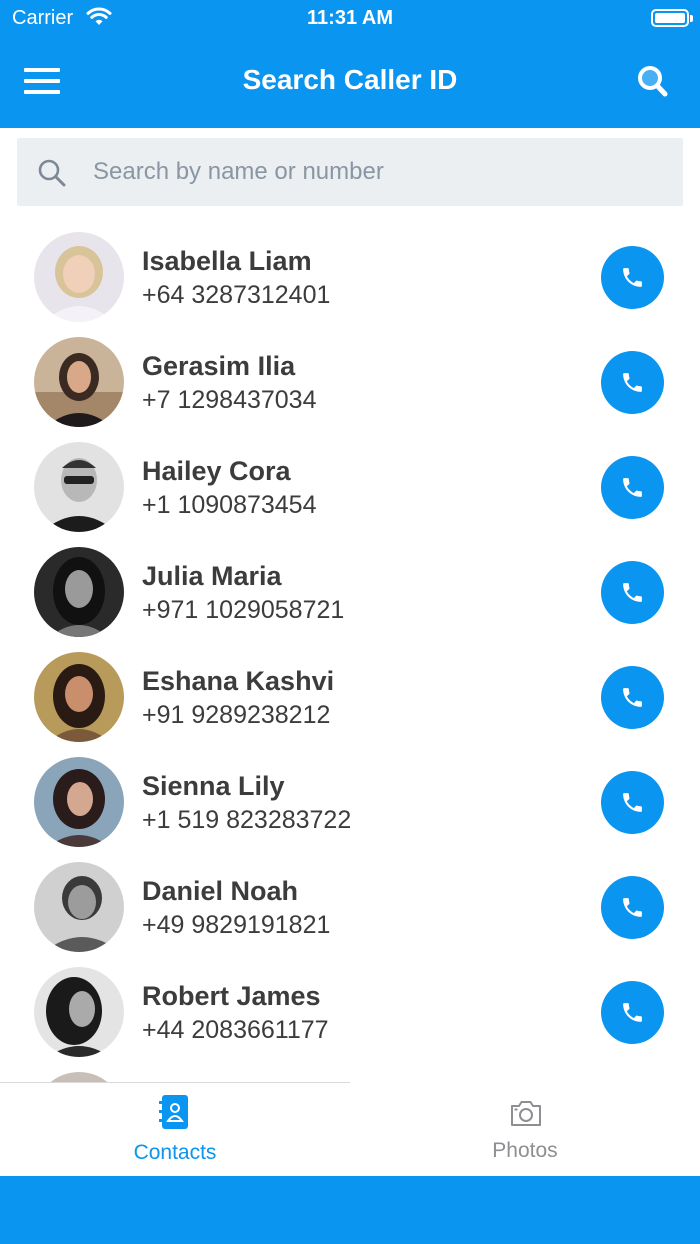 This screenshot has width=700, height=1244. What do you see at coordinates (173, 1112) in the screenshot?
I see `address-book-icon` at bounding box center [173, 1112].